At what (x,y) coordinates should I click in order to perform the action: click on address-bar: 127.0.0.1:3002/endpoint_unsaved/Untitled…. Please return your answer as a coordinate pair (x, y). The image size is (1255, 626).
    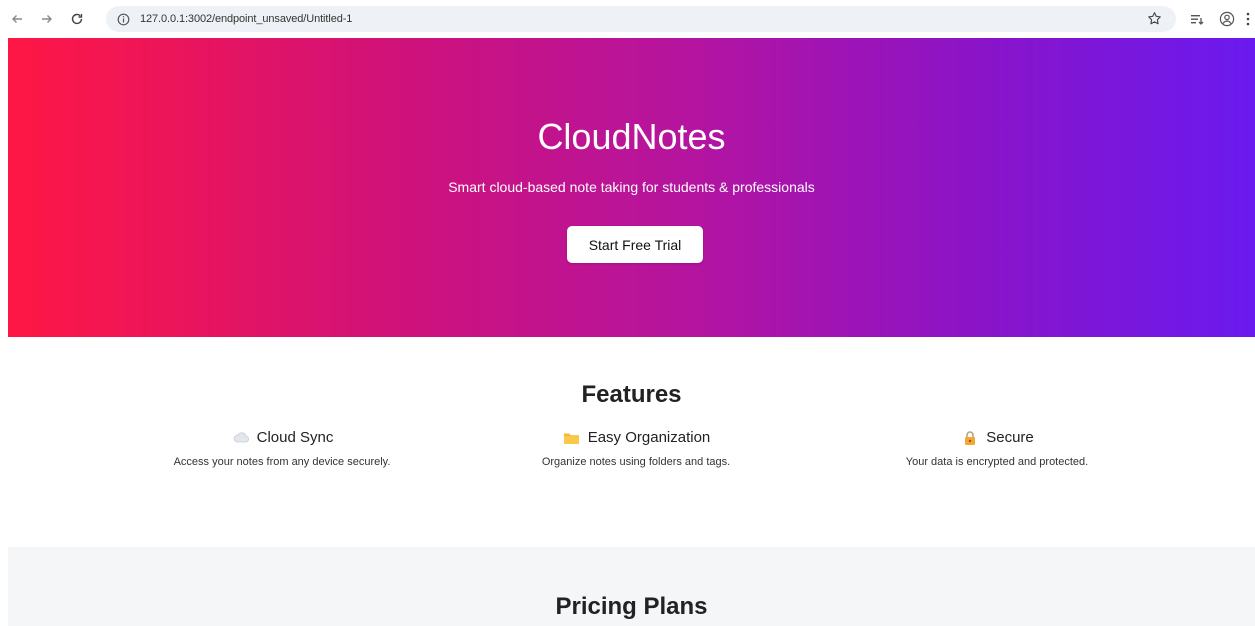
    Looking at the image, I should click on (641, 19).